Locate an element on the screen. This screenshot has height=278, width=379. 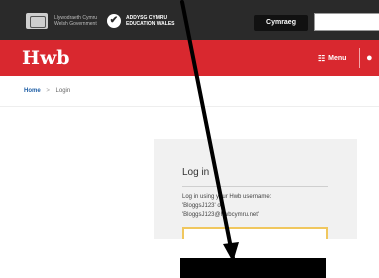
login-title-rule is located at coordinates (255, 186).